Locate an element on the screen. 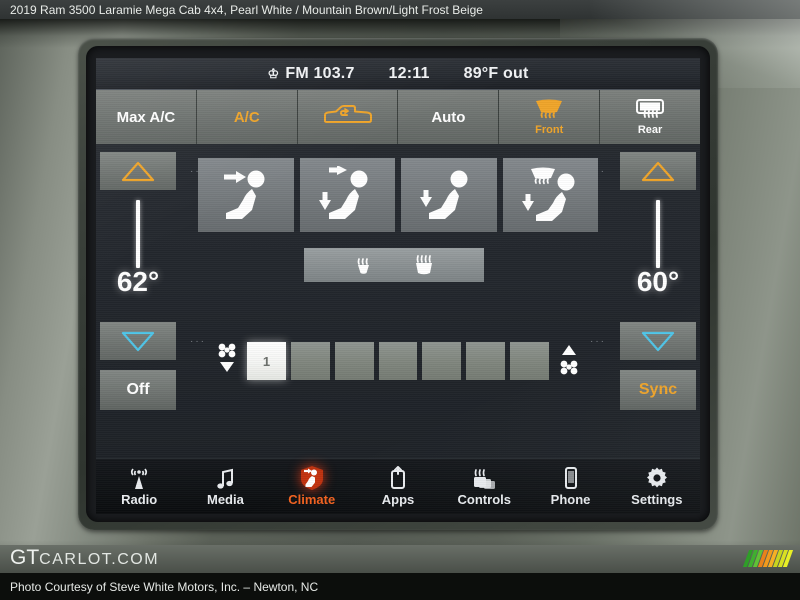 Image resolution: width=800 pixels, height=600 pixels. radio-status: ♔ FM 103.7 is located at coordinates (311, 74).